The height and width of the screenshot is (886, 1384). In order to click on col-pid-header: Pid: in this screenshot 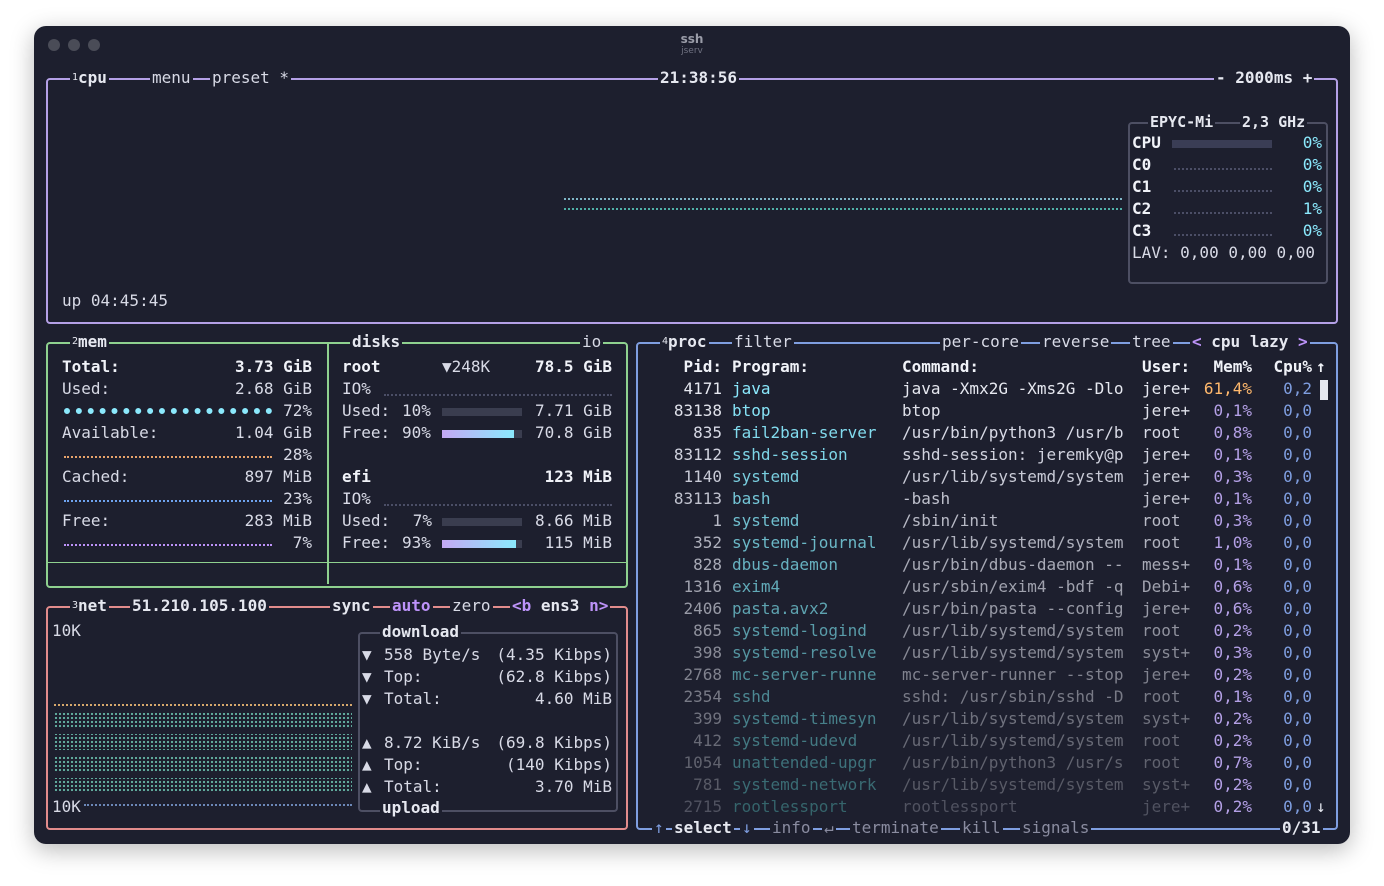, I will do `click(694, 367)`.